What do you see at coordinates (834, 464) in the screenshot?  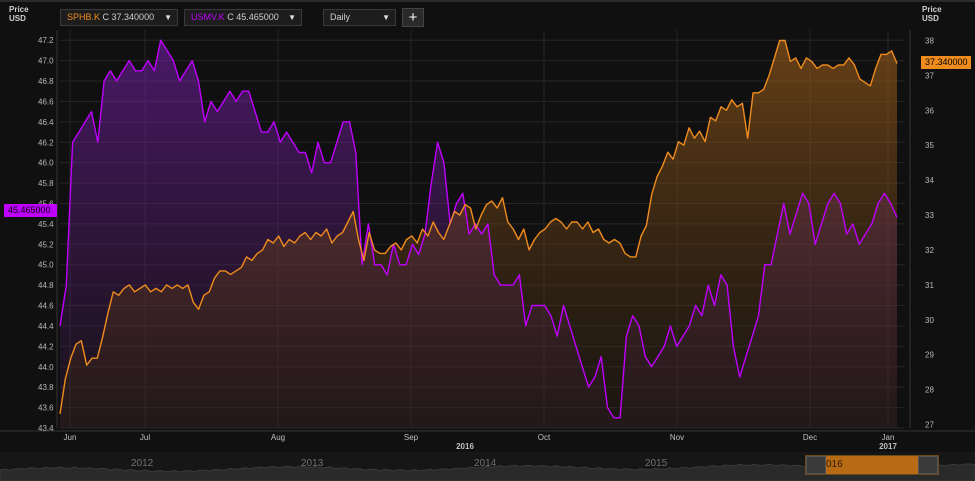 I see `timeline-window-label: 016` at bounding box center [834, 464].